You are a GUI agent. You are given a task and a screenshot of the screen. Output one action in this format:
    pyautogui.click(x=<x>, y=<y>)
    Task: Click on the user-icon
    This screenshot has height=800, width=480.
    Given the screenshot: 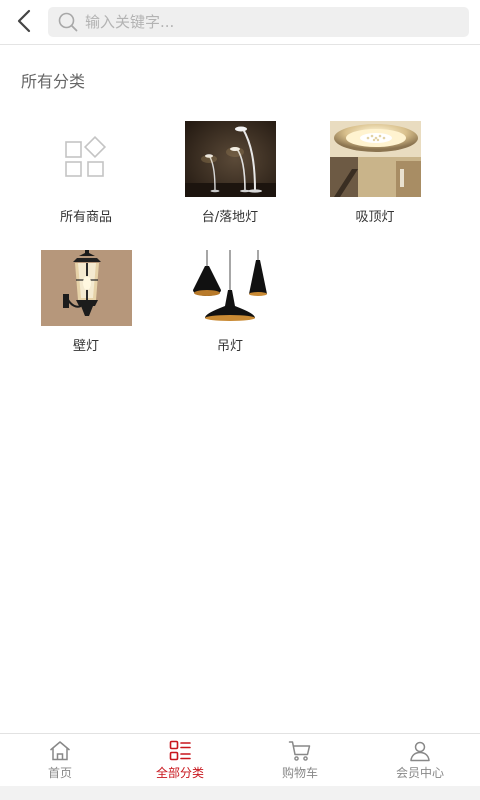 What is the action you would take?
    pyautogui.click(x=420, y=751)
    